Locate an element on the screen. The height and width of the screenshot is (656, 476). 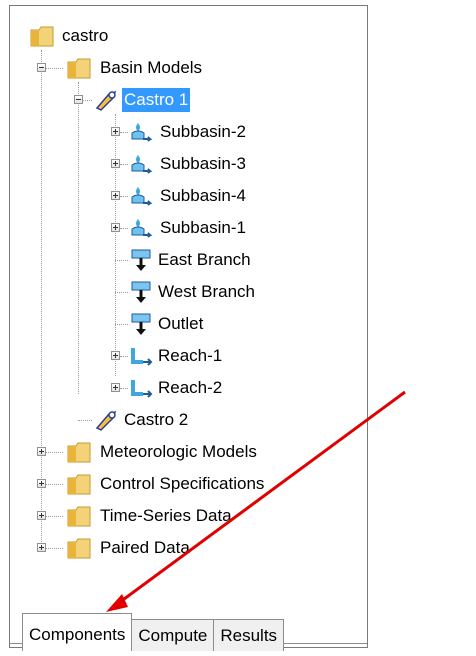
tree-label-time-series-data: Time-Series Data is located at coordinates (166, 515).